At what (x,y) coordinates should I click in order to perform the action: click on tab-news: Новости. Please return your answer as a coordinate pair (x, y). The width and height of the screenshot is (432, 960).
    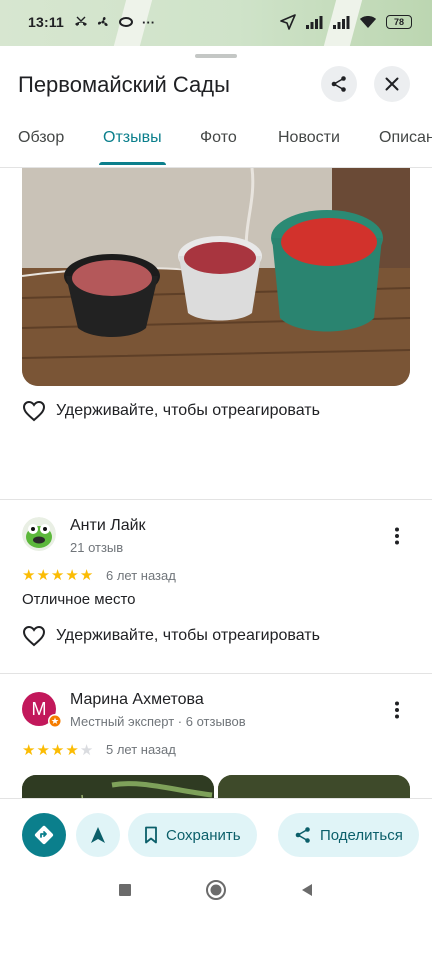
    Looking at the image, I should click on (309, 148).